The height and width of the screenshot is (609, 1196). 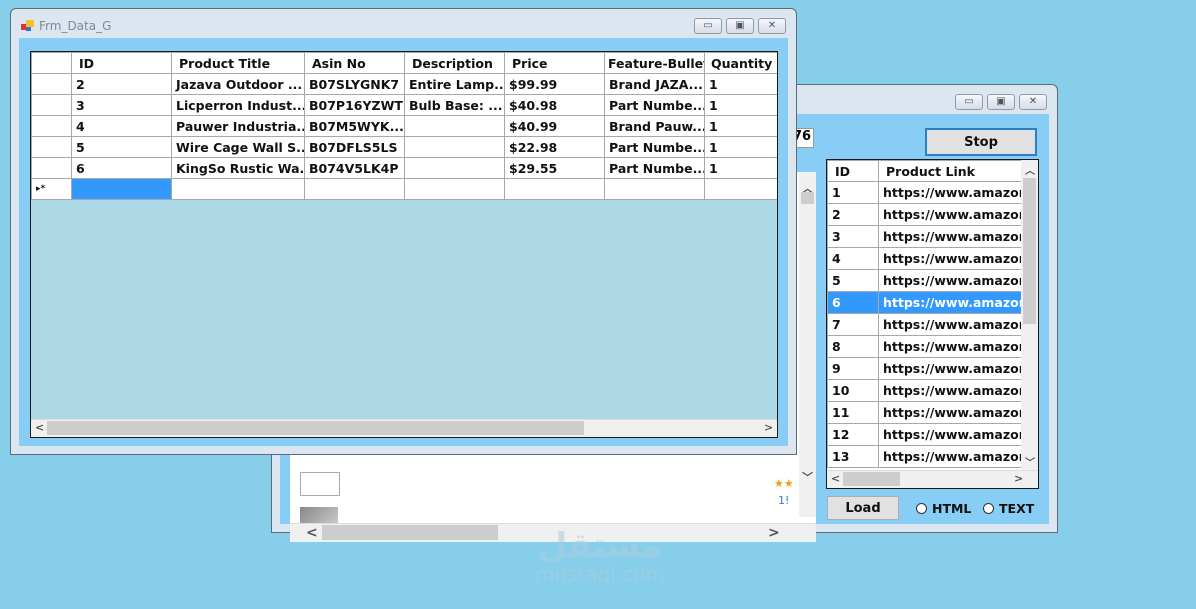 I want to click on table-row: 13 https://www.amazon, so click(x=925, y=456).